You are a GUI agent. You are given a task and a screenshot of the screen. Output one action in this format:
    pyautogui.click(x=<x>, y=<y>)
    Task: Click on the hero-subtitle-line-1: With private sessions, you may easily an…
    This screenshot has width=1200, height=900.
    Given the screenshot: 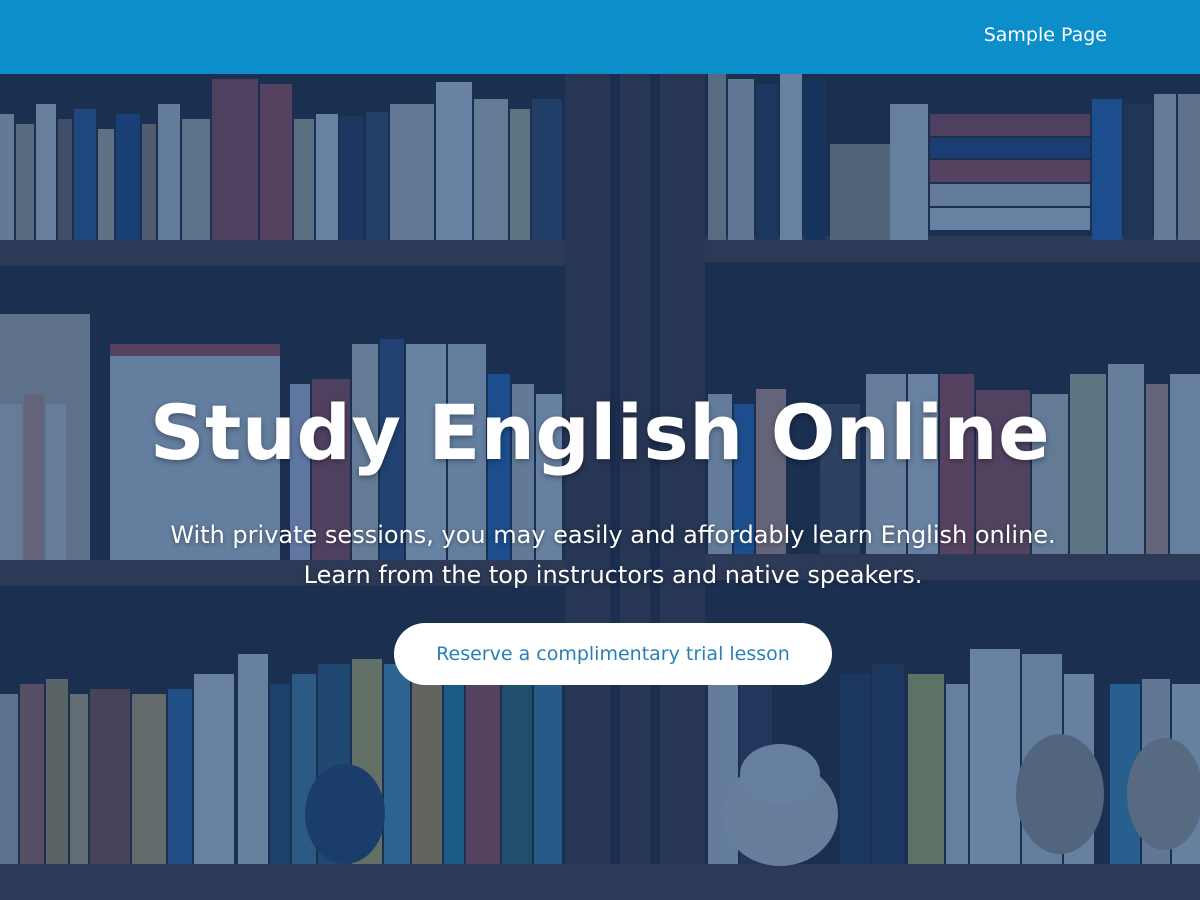 What is the action you would take?
    pyautogui.click(x=613, y=535)
    